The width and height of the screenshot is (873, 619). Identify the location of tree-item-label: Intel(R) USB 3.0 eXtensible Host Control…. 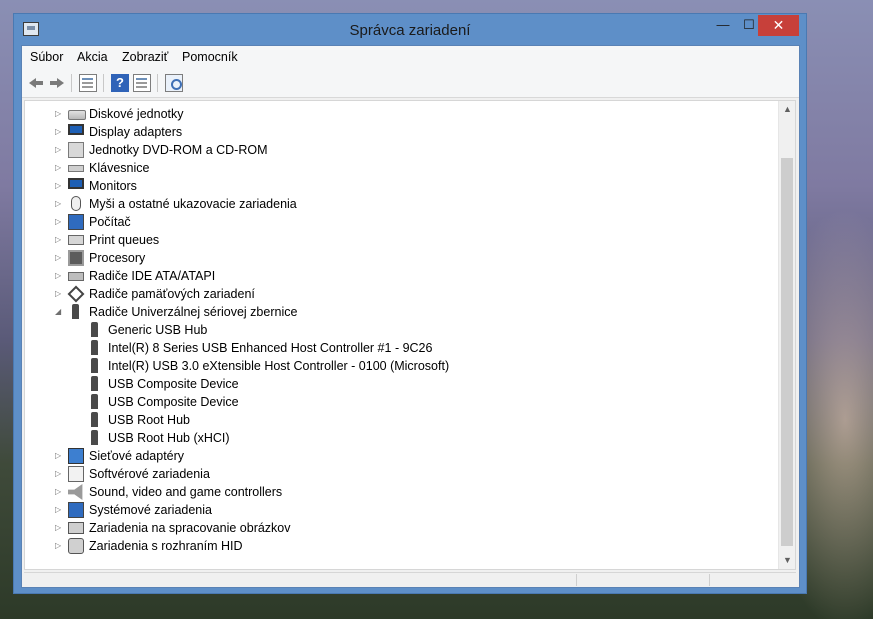
(279, 366).